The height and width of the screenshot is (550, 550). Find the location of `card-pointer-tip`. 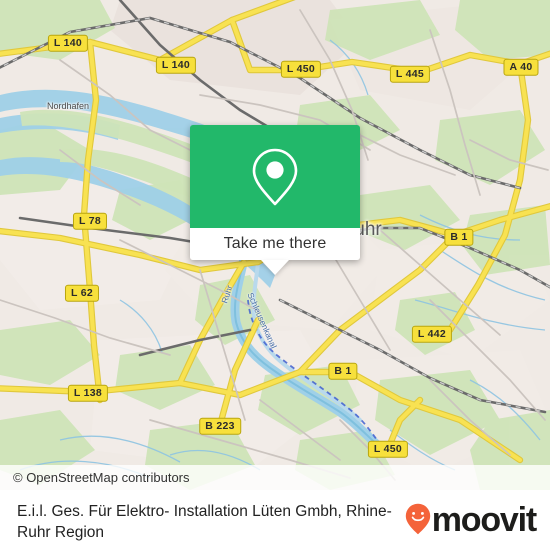

card-pointer-tip is located at coordinates (275, 267).